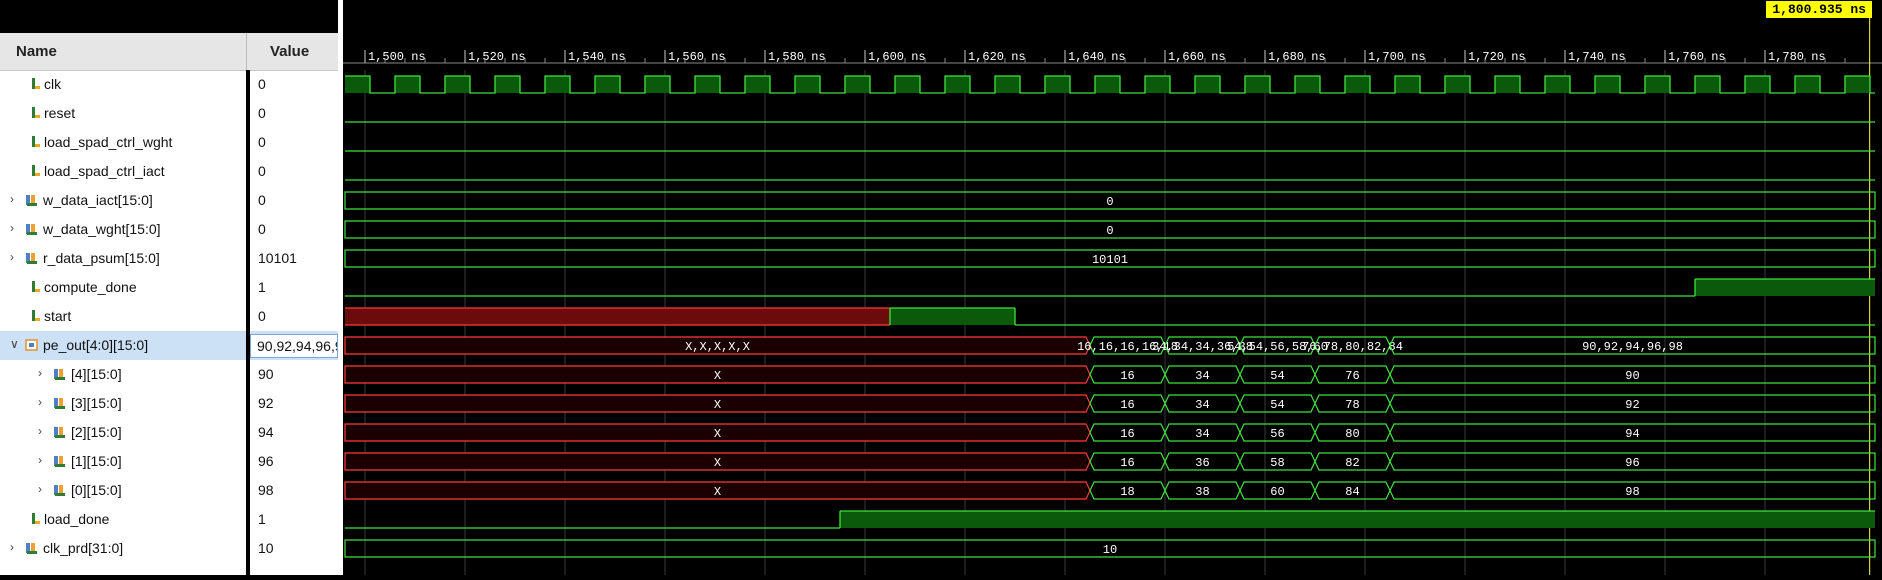 This screenshot has height=580, width=1882. Describe the element at coordinates (31, 345) in the screenshot. I see `array-signal-icon` at that location.